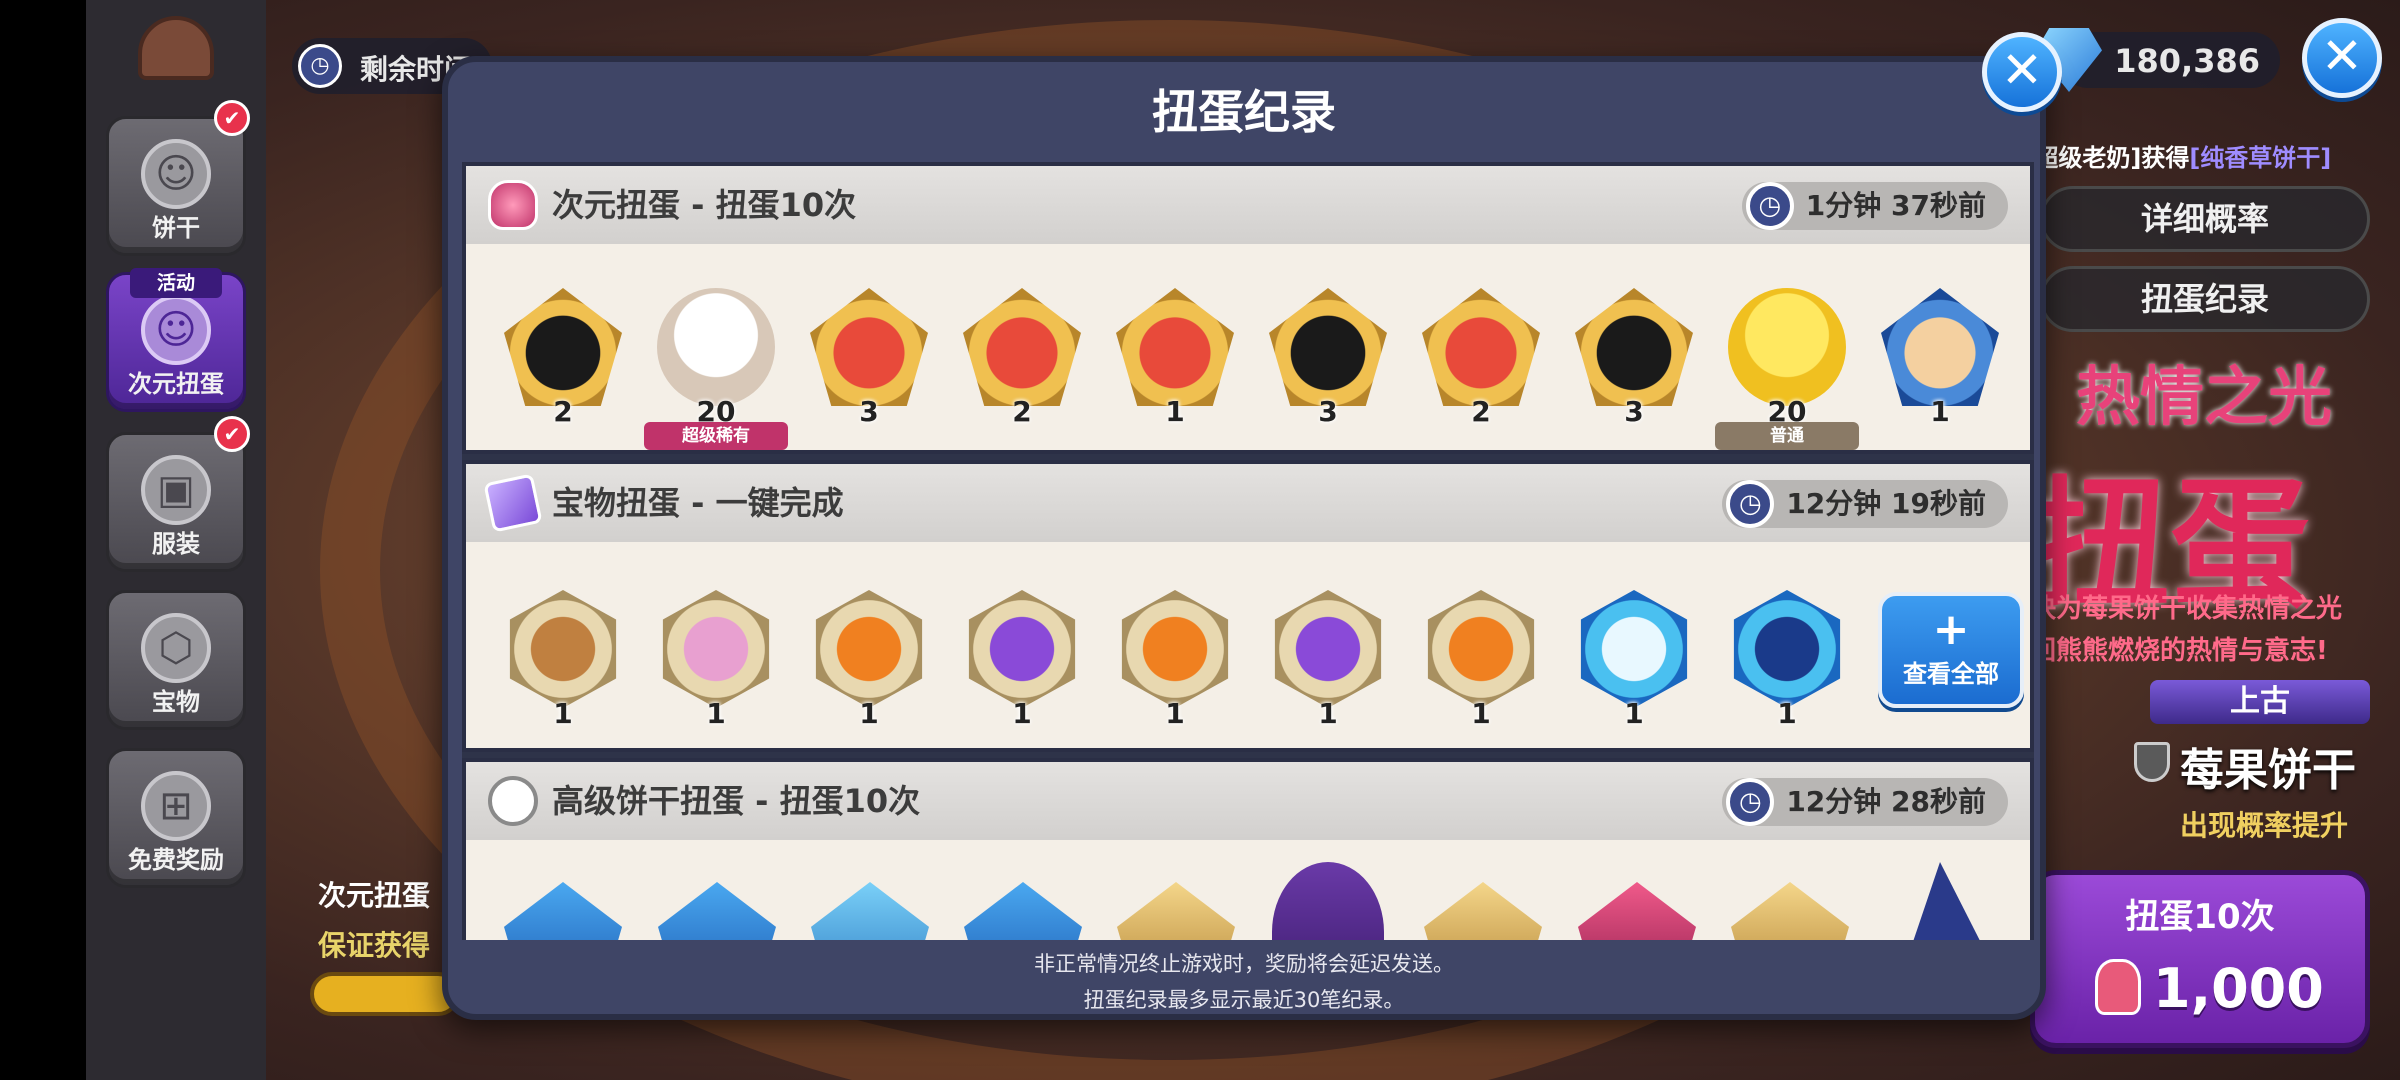 The height and width of the screenshot is (1080, 2400). Describe the element at coordinates (2205, 219) in the screenshot. I see `detail-rate-button: 详细概率` at that location.